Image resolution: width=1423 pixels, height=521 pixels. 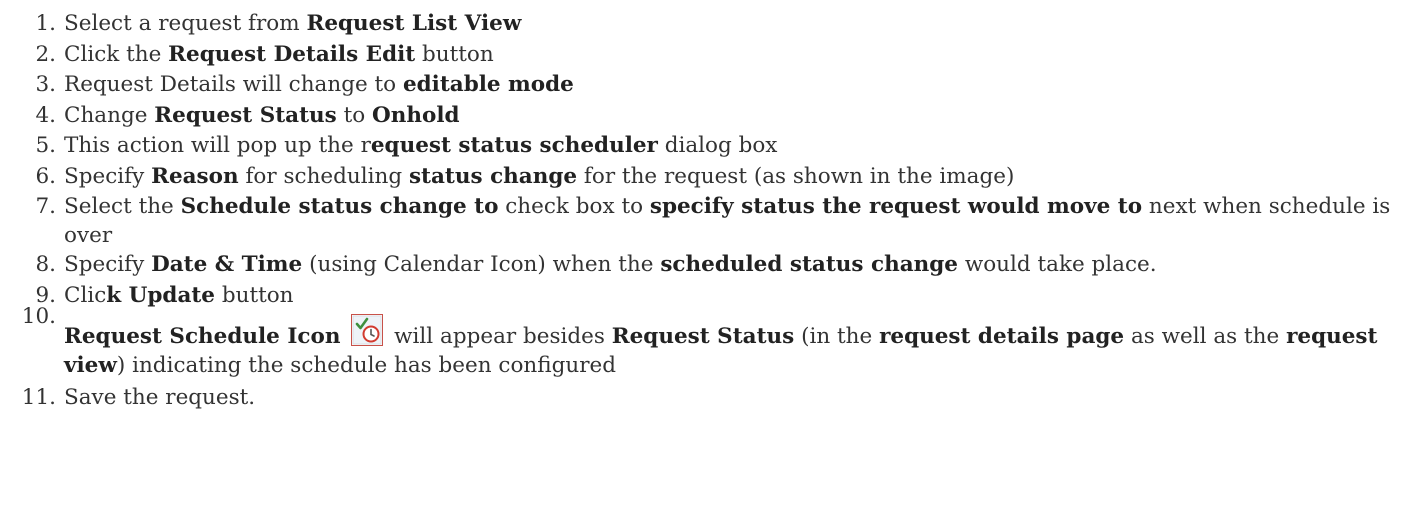 I want to click on step-text: Request Details will change to, so click(x=233, y=84).